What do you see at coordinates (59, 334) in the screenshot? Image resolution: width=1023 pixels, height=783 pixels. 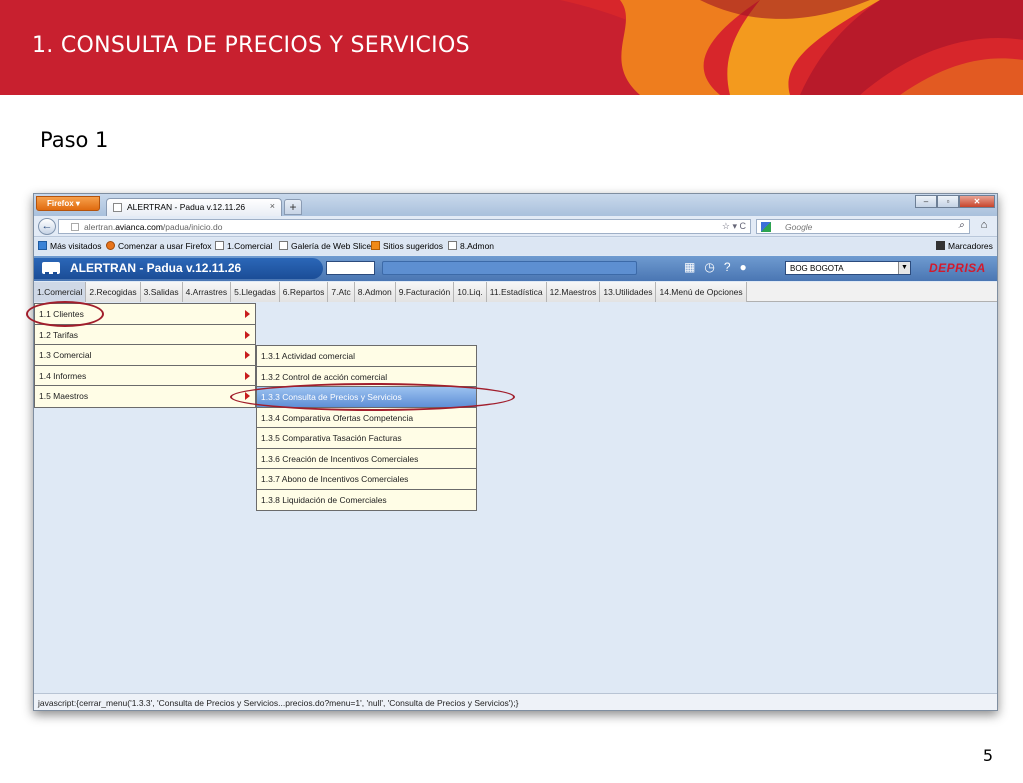 I see `submenu-item-label: 1.2 Tarifas` at bounding box center [59, 334].